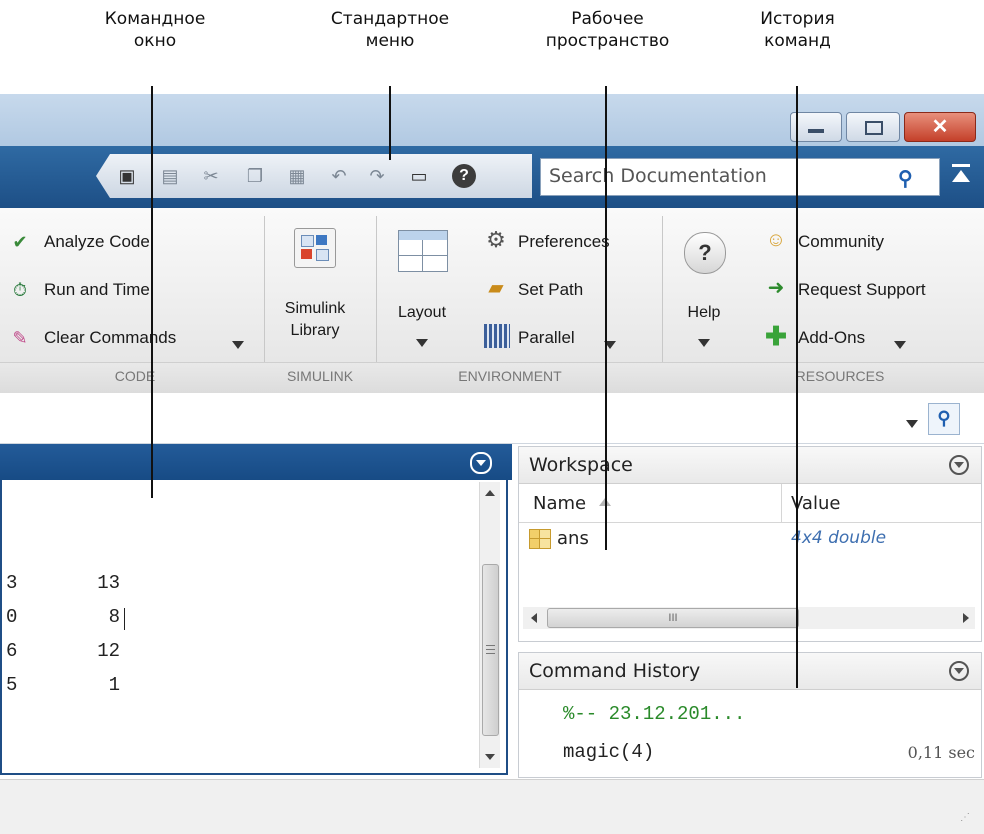 The image size is (984, 834). I want to click on status-bar: ⋰, so click(492, 806).